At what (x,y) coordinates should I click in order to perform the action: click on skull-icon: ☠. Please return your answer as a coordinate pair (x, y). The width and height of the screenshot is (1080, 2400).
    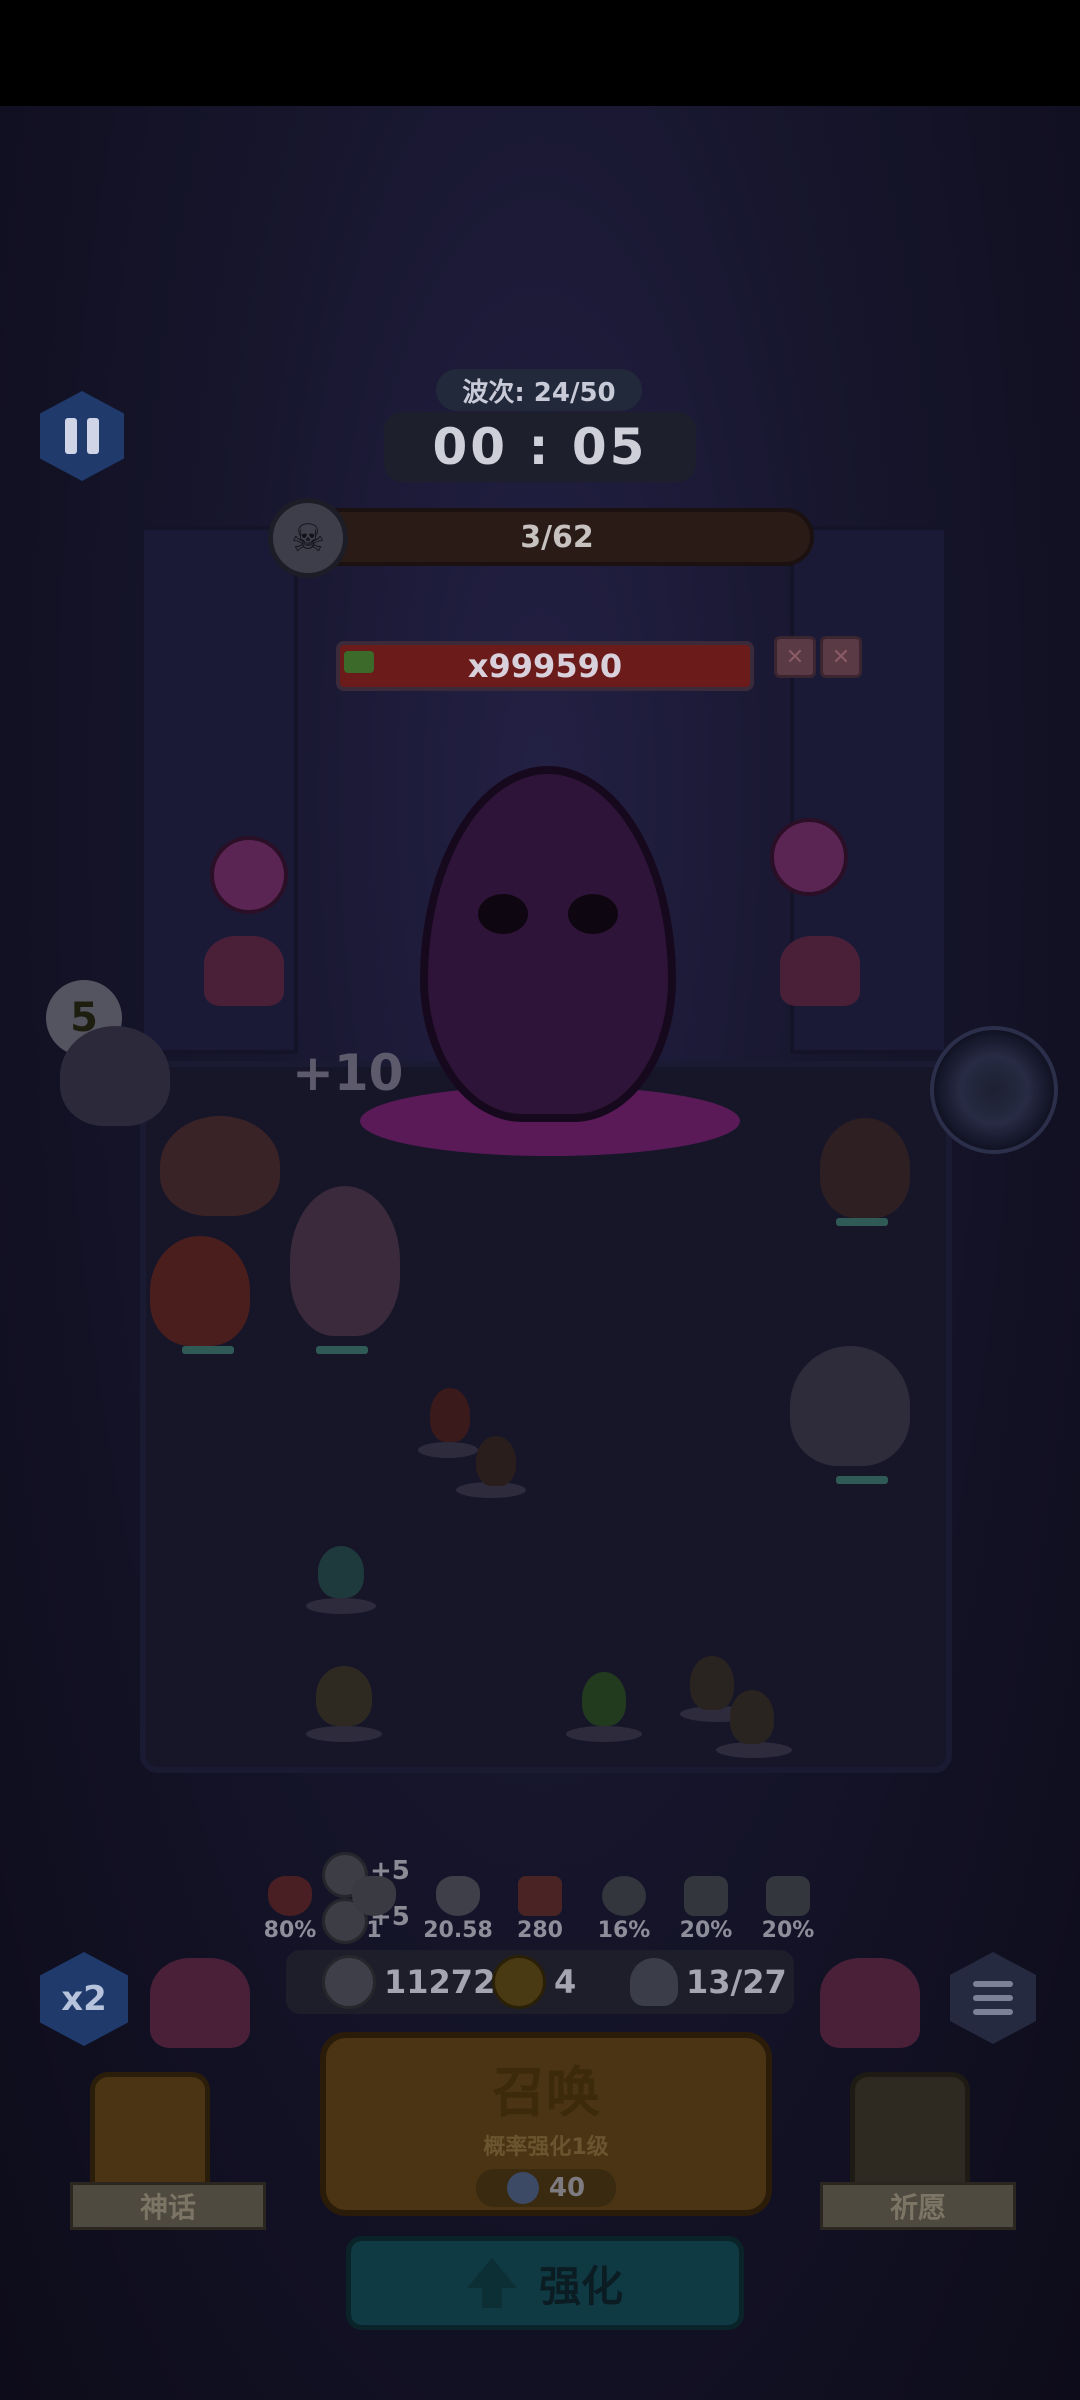
    Looking at the image, I should click on (308, 538).